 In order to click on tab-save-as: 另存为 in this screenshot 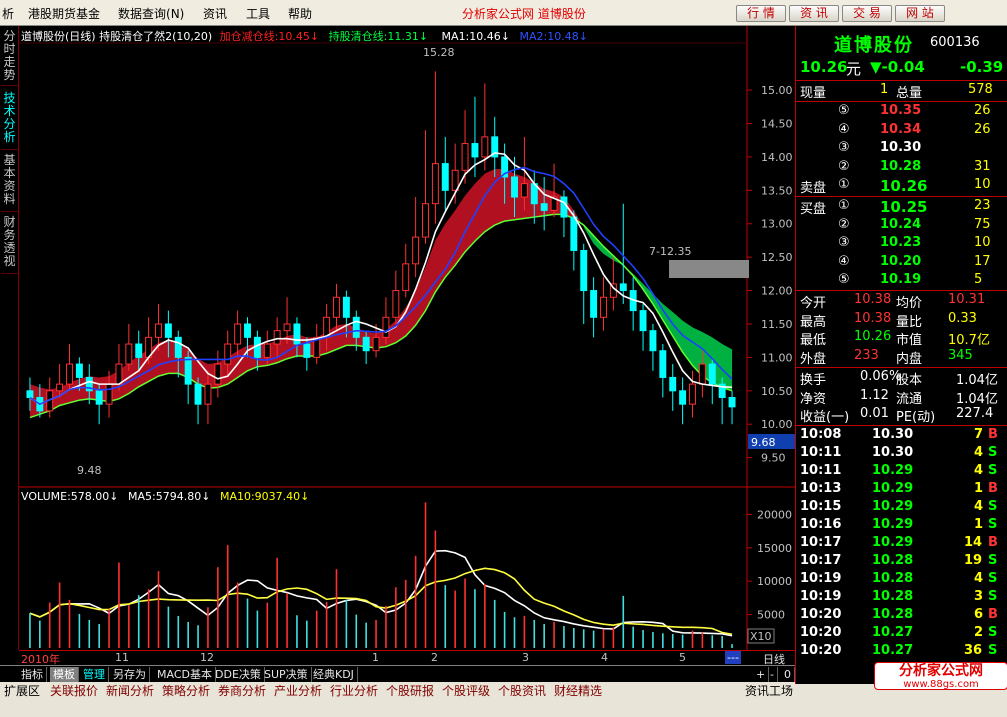, I will do `click(130, 674)`.